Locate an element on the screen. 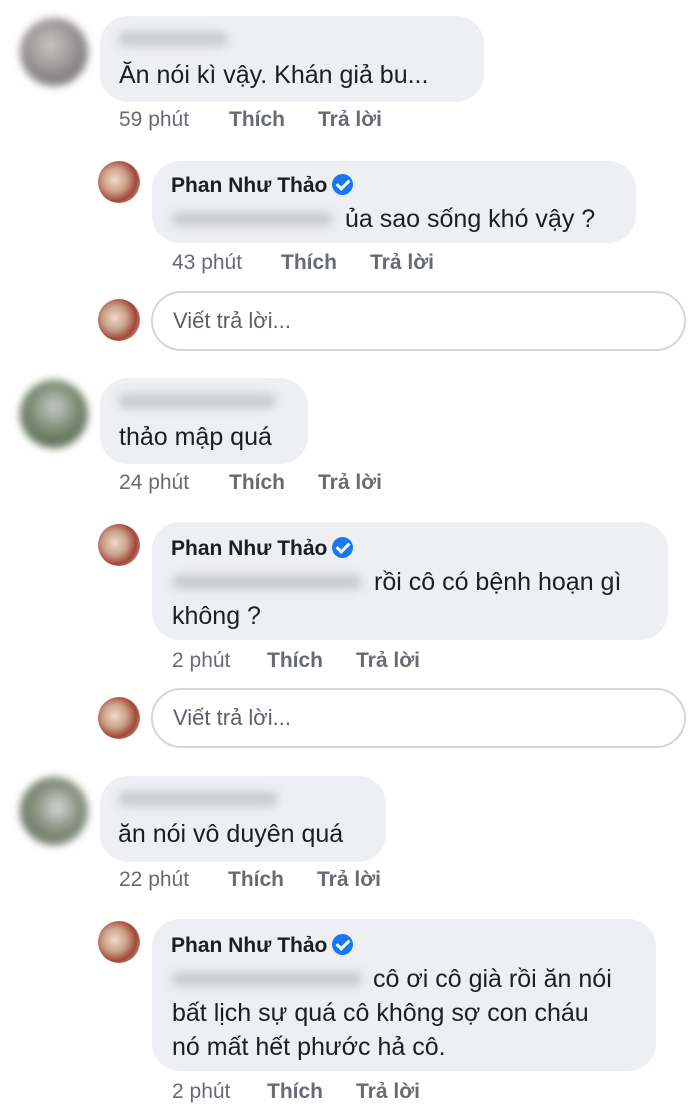 The height and width of the screenshot is (1113, 700). comment-time: 22 phút is located at coordinates (154, 880).